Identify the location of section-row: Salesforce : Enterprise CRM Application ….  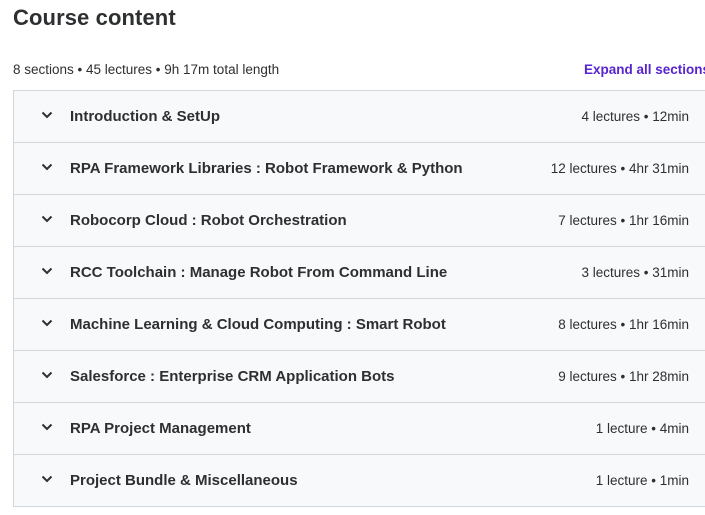
(359, 377).